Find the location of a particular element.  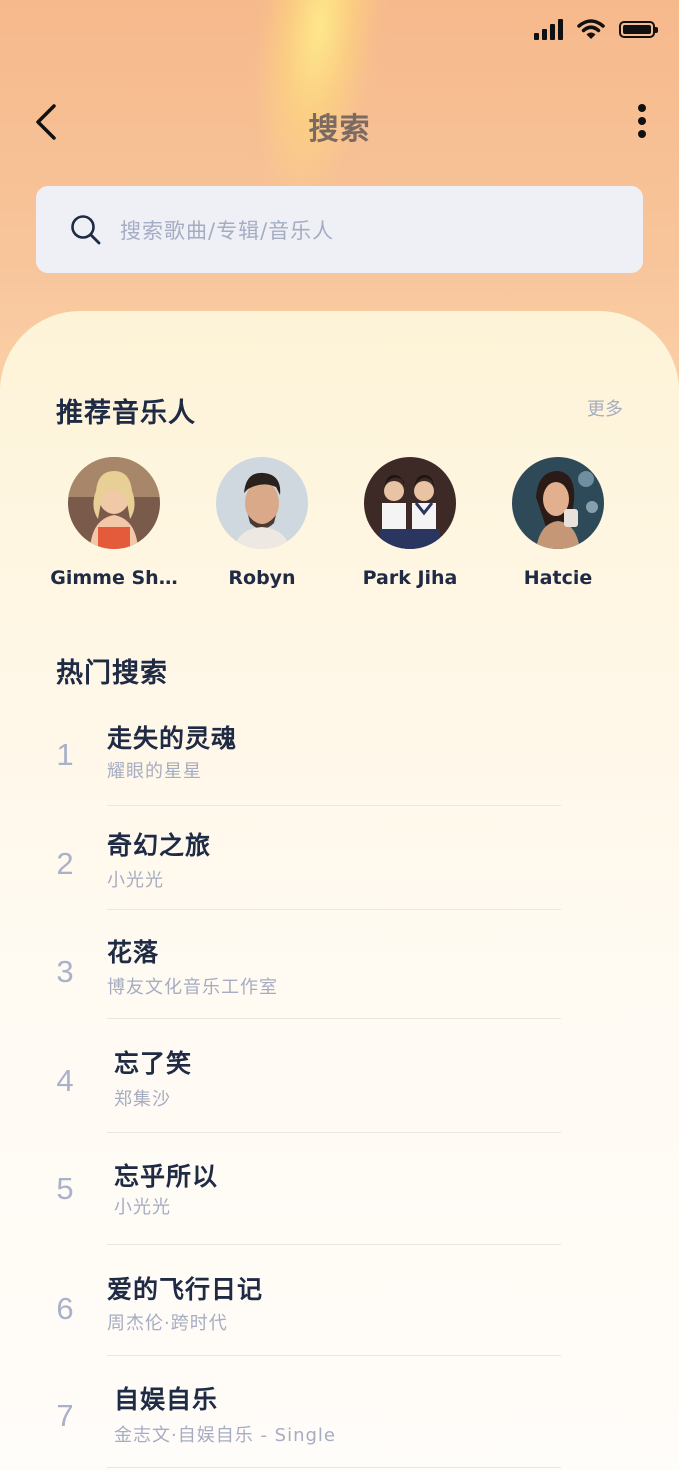

signal-icon is located at coordinates (548, 29).